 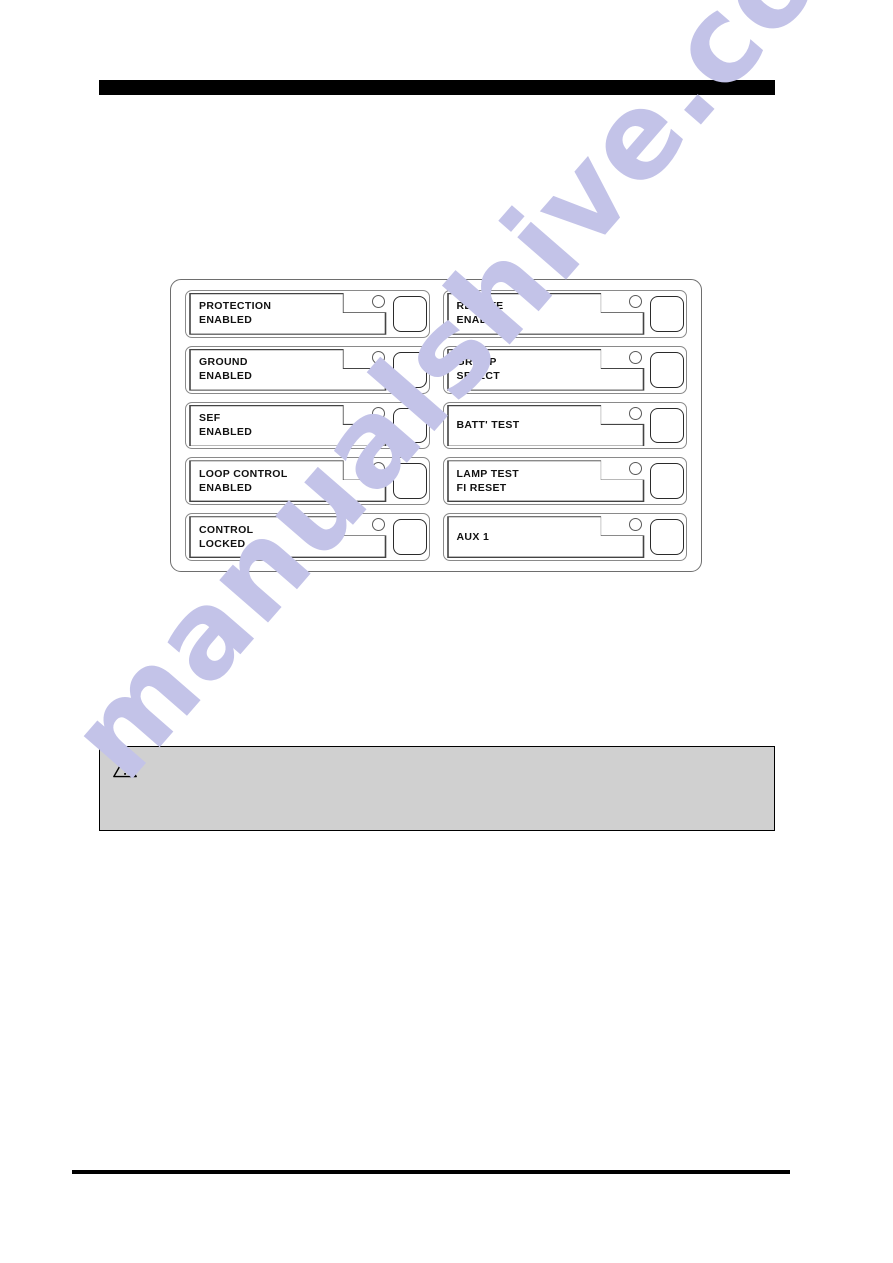 I want to click on led-indicator-ground-enabled, so click(x=378, y=357).